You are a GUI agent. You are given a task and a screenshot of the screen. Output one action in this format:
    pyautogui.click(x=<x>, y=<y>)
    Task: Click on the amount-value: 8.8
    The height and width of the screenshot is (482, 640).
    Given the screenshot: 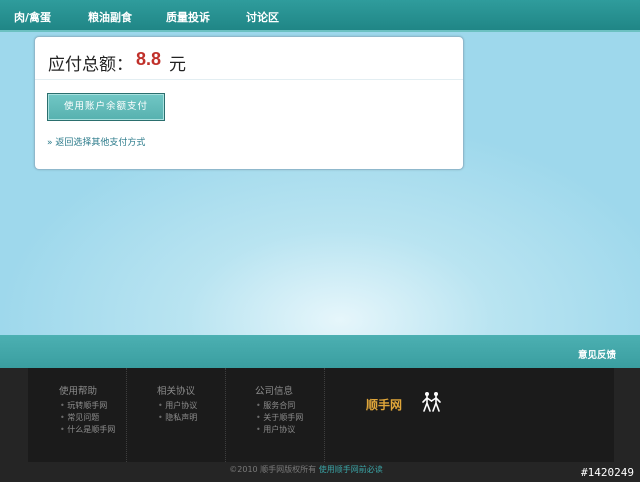 What is the action you would take?
    pyautogui.click(x=149, y=59)
    